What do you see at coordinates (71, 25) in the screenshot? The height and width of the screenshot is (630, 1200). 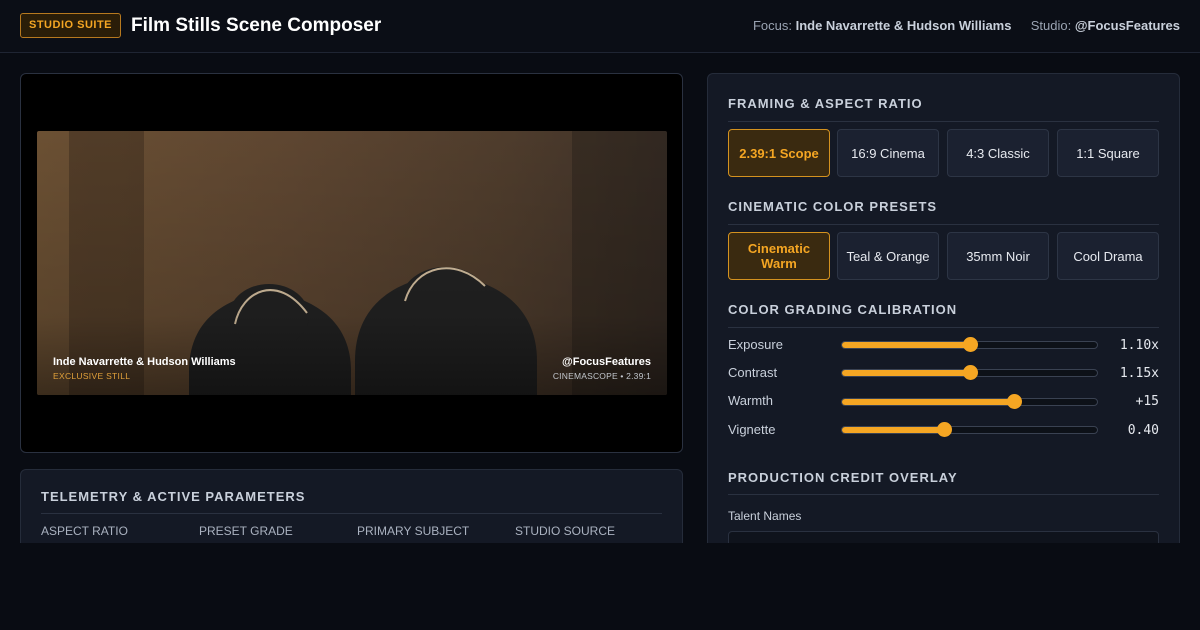 I see `studio-suite-badge: STUDIO SUITE` at bounding box center [71, 25].